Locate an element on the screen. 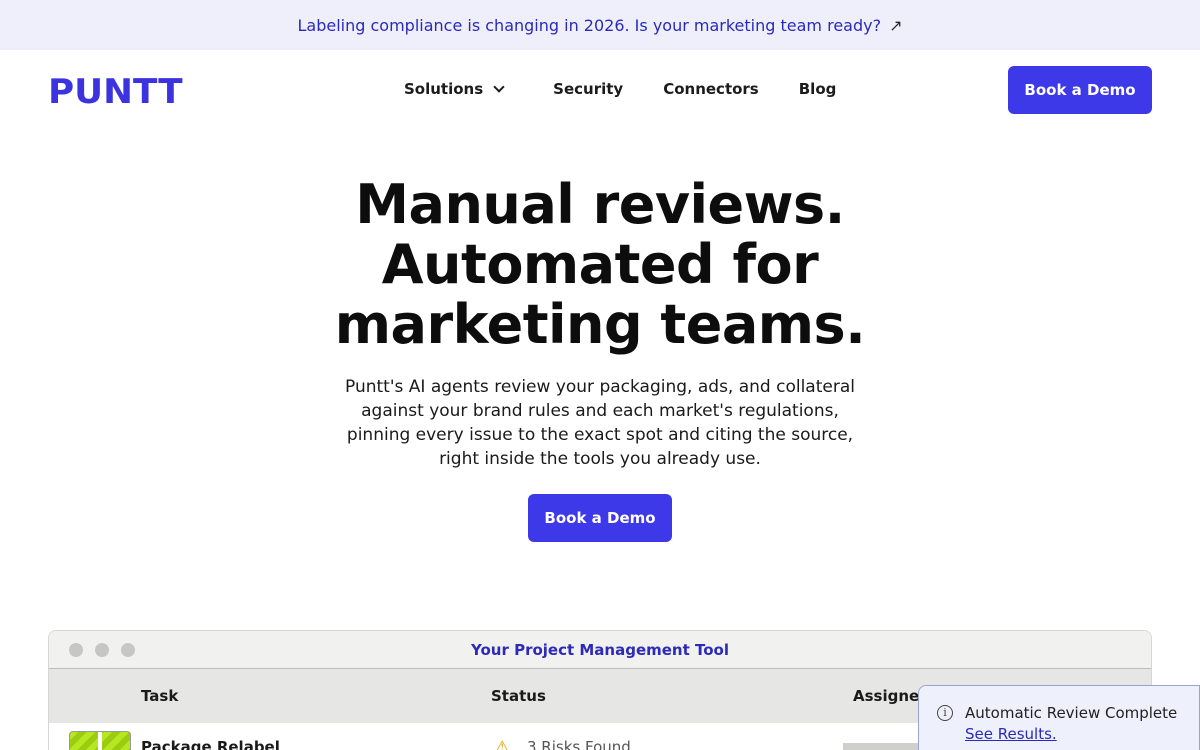 The image size is (1200, 750). nav-item-label: Blog is located at coordinates (817, 89).